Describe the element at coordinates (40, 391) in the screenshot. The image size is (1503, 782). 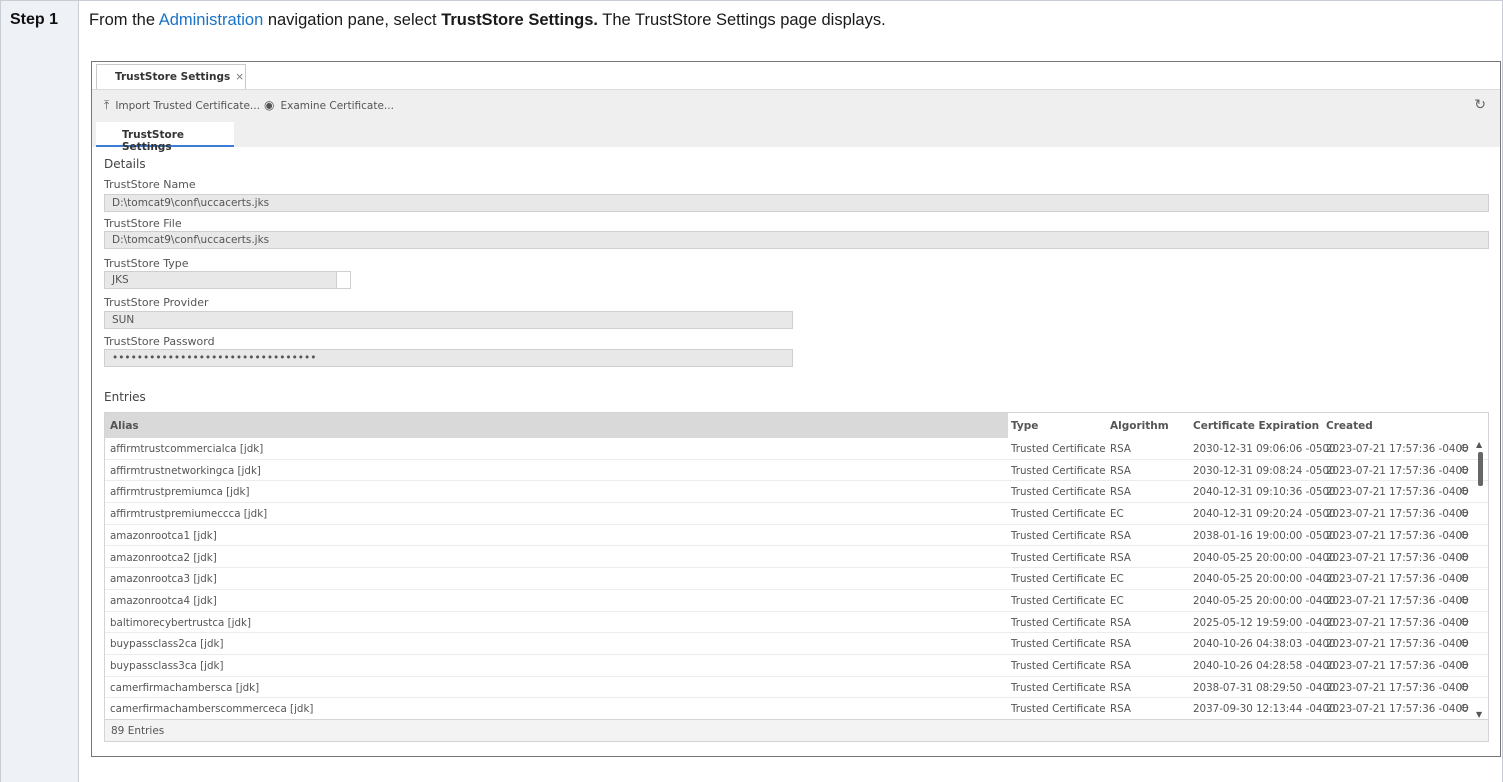
I see `step-cell: Step 1` at that location.